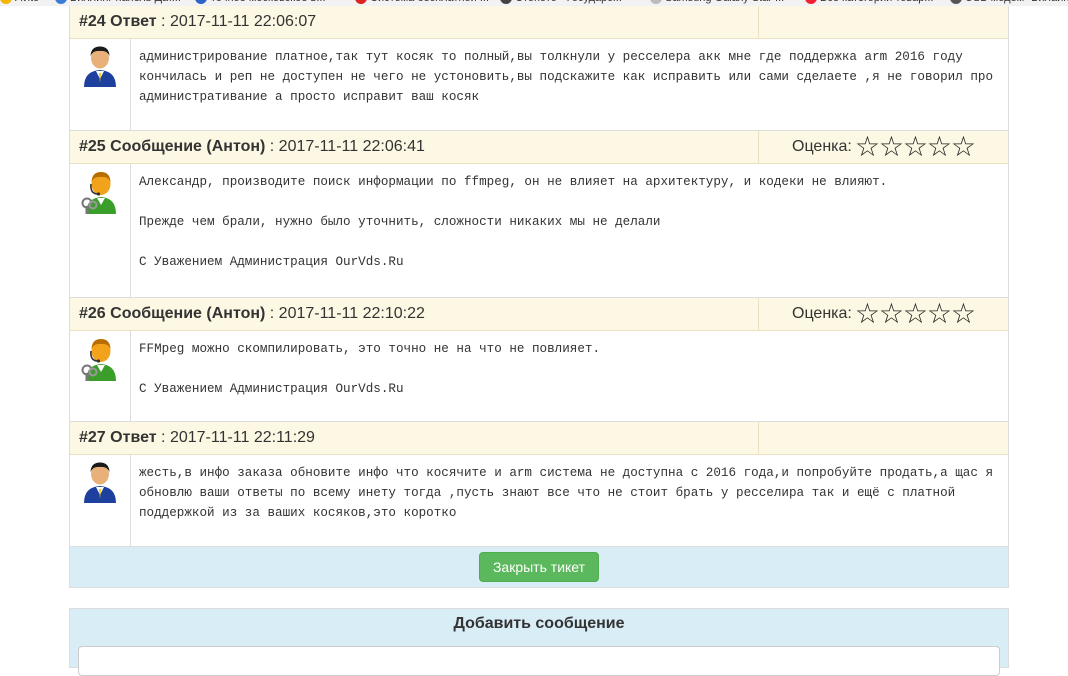 The width and height of the screenshot is (1068, 676). I want to click on page-icon, so click(656, 2).